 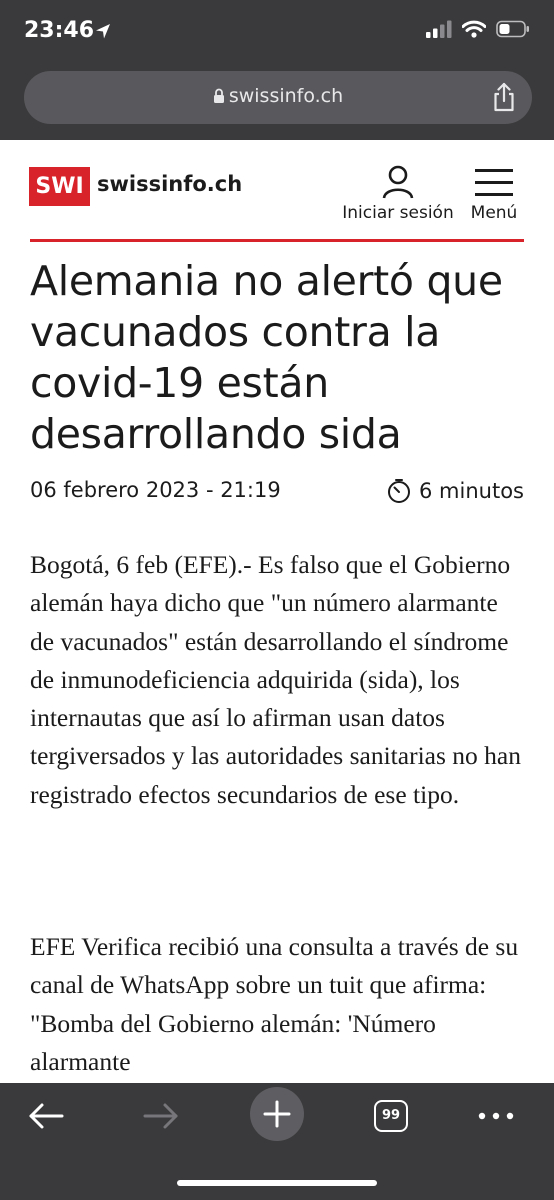 I want to click on forward-button, so click(x=161, y=1115).